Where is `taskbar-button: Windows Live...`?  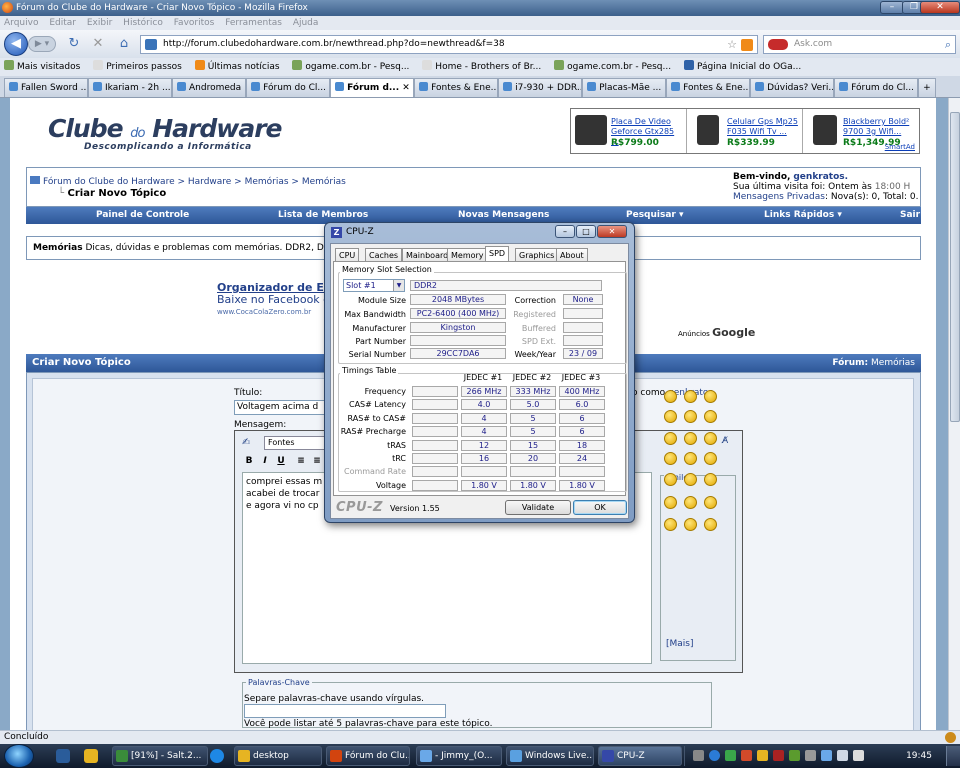
taskbar-button: Windows Live... is located at coordinates (550, 756).